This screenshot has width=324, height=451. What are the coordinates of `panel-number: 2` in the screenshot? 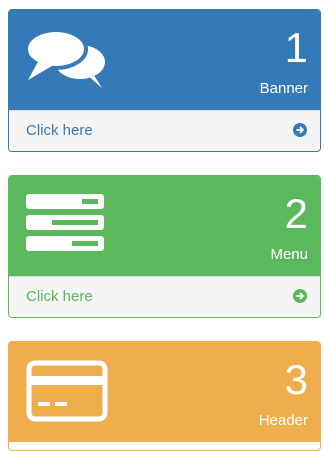 It's located at (296, 213).